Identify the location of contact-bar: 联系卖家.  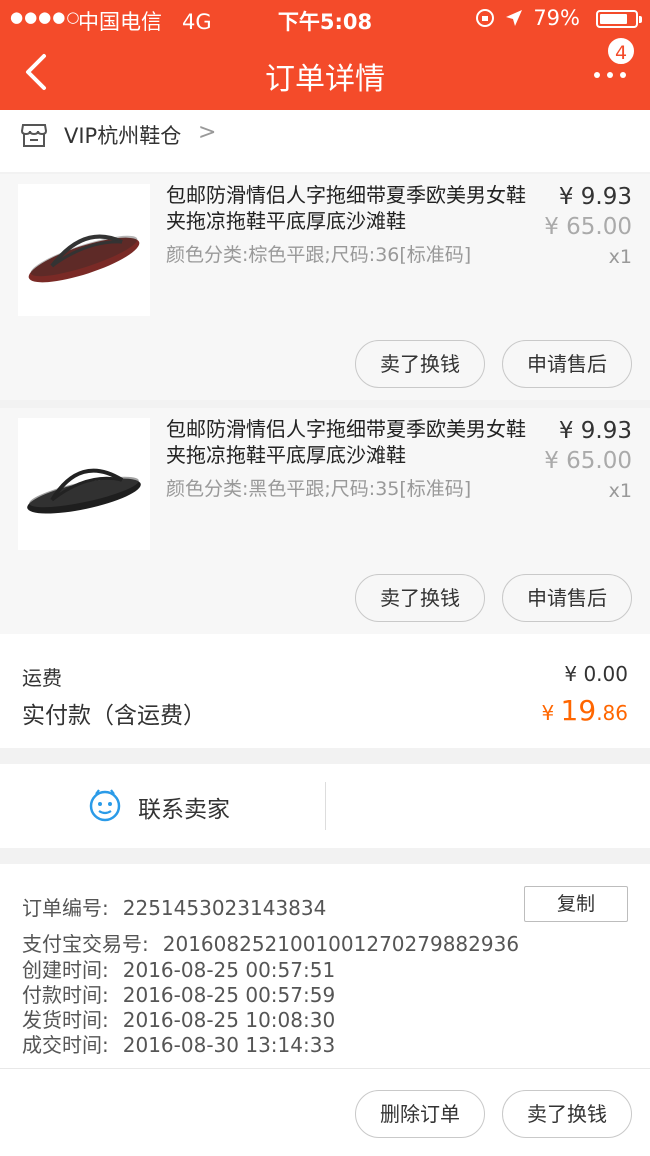
(325, 806).